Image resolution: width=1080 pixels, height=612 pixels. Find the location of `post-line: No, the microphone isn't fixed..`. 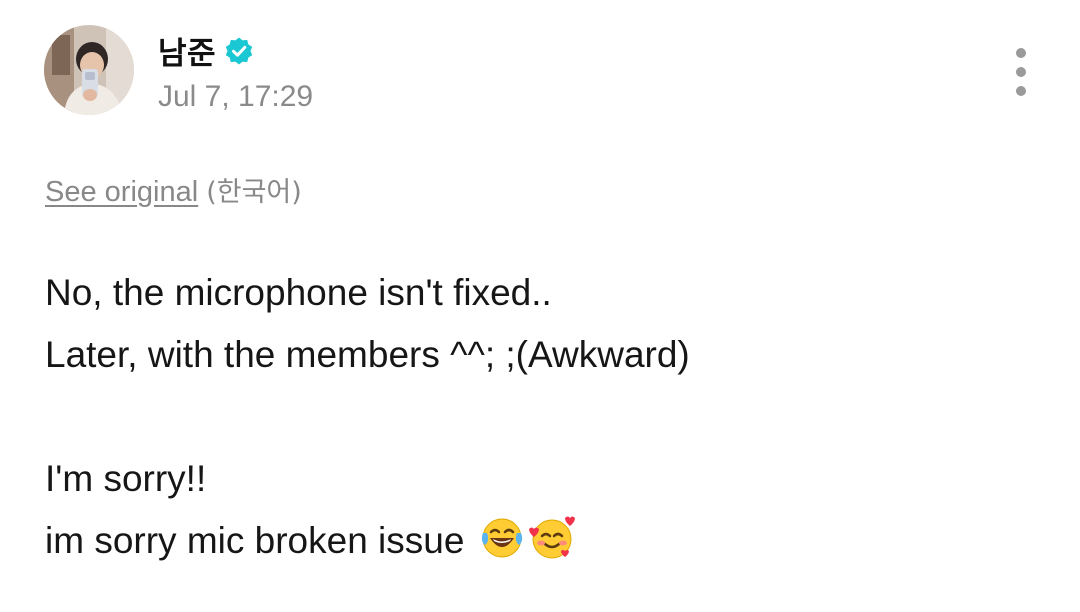

post-line: No, the microphone isn't fixed.. is located at coordinates (298, 292).